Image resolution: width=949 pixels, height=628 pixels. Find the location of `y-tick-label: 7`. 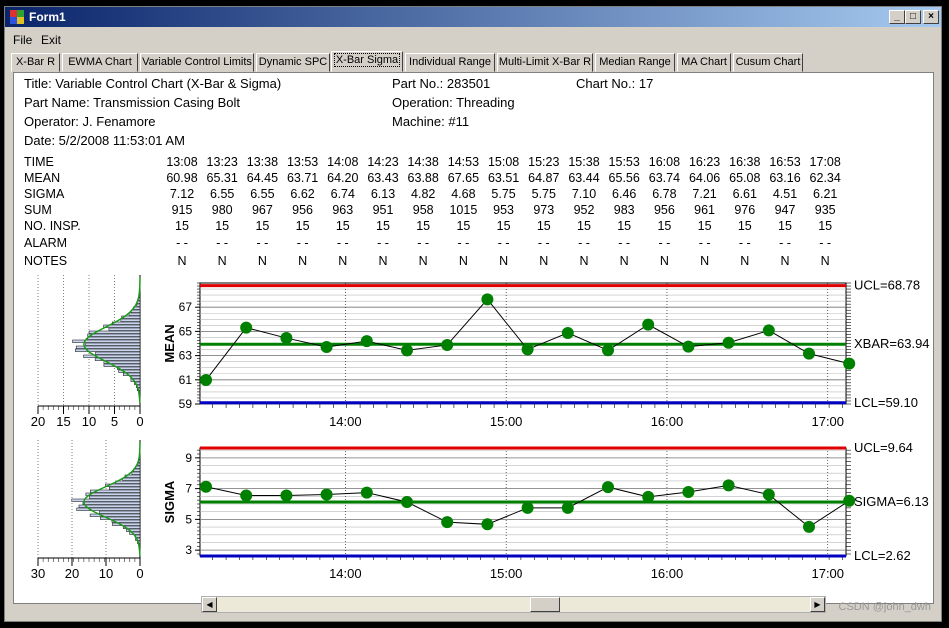

y-tick-label: 7 is located at coordinates (188, 489).